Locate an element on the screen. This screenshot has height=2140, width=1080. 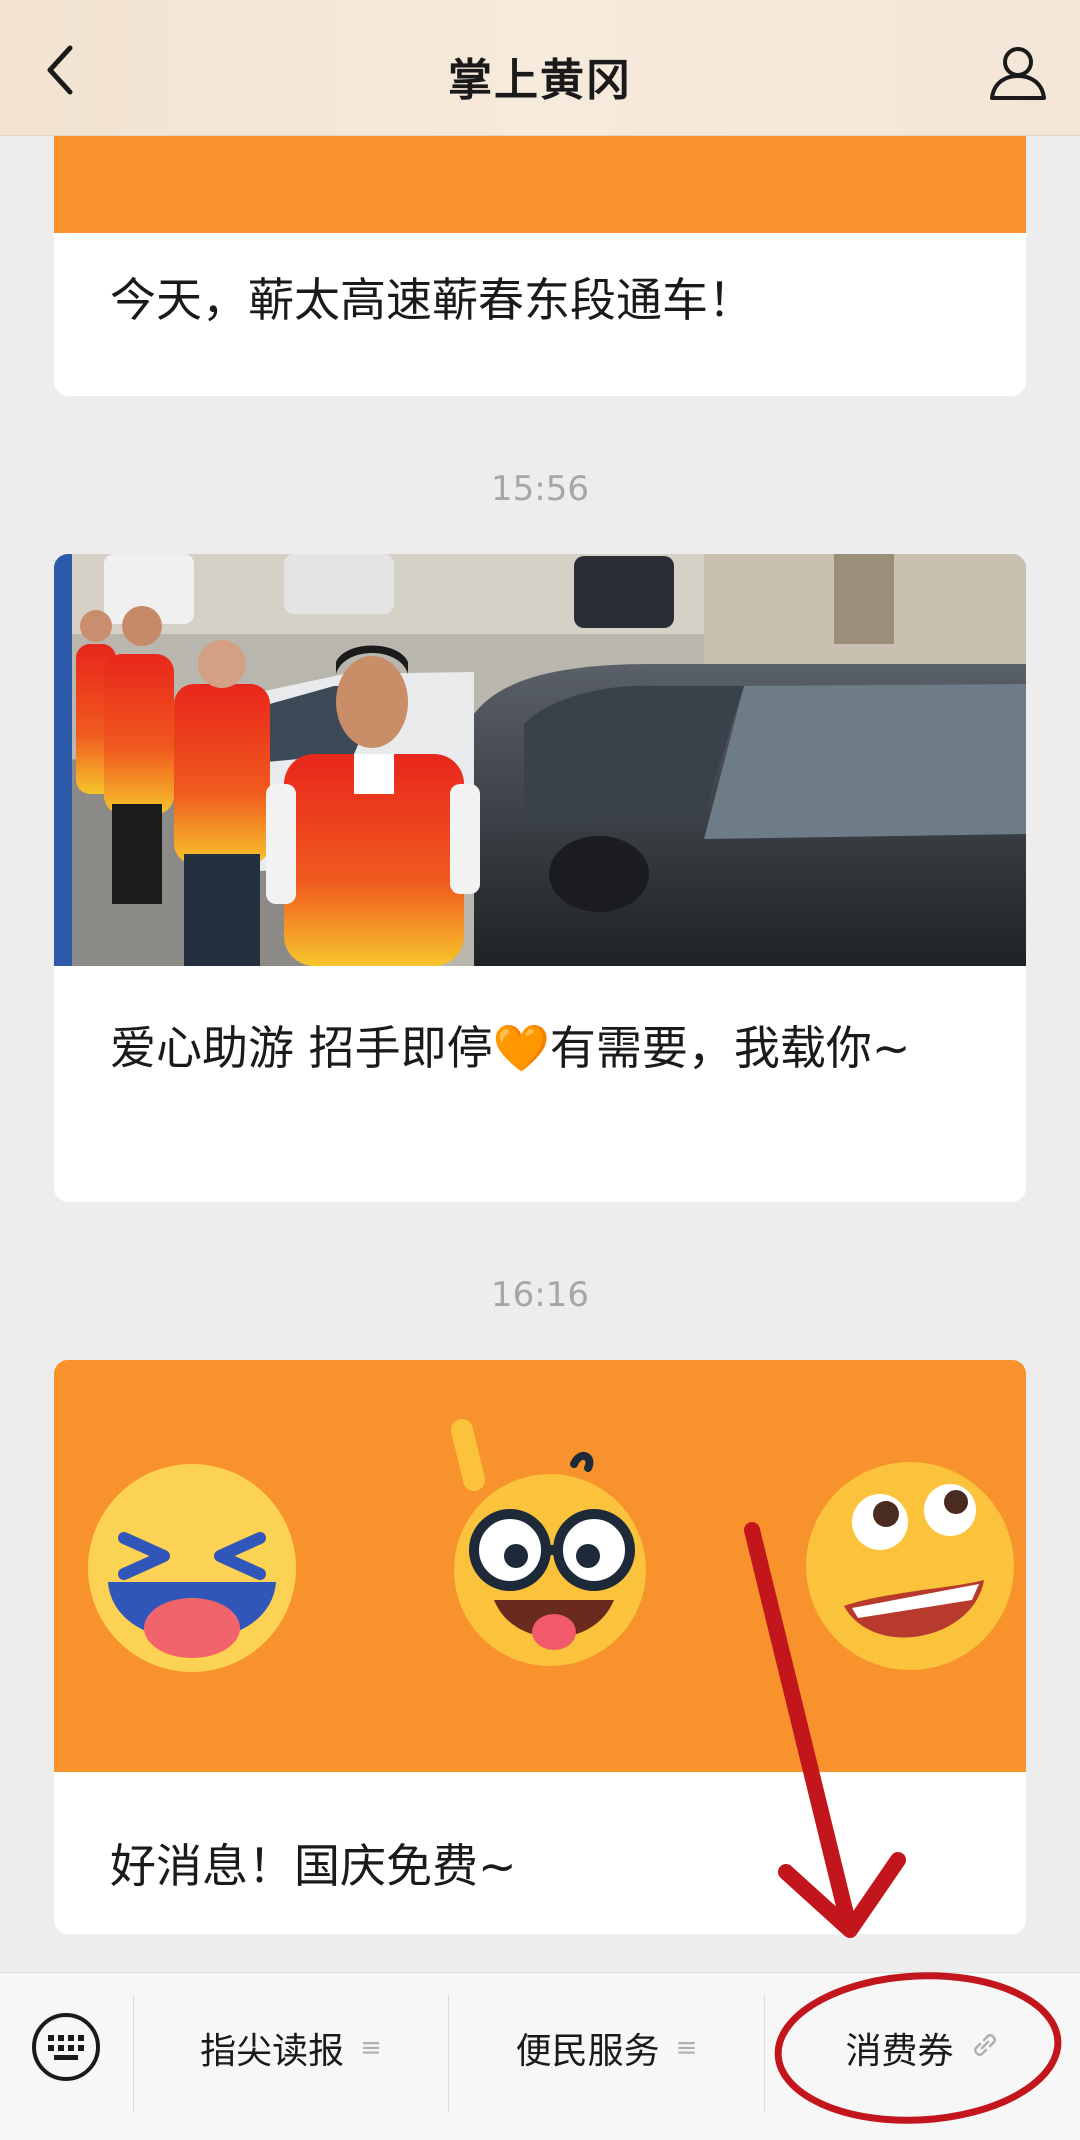
menu-item-services: 便民服务 ≡ is located at coordinates (606, 2048).